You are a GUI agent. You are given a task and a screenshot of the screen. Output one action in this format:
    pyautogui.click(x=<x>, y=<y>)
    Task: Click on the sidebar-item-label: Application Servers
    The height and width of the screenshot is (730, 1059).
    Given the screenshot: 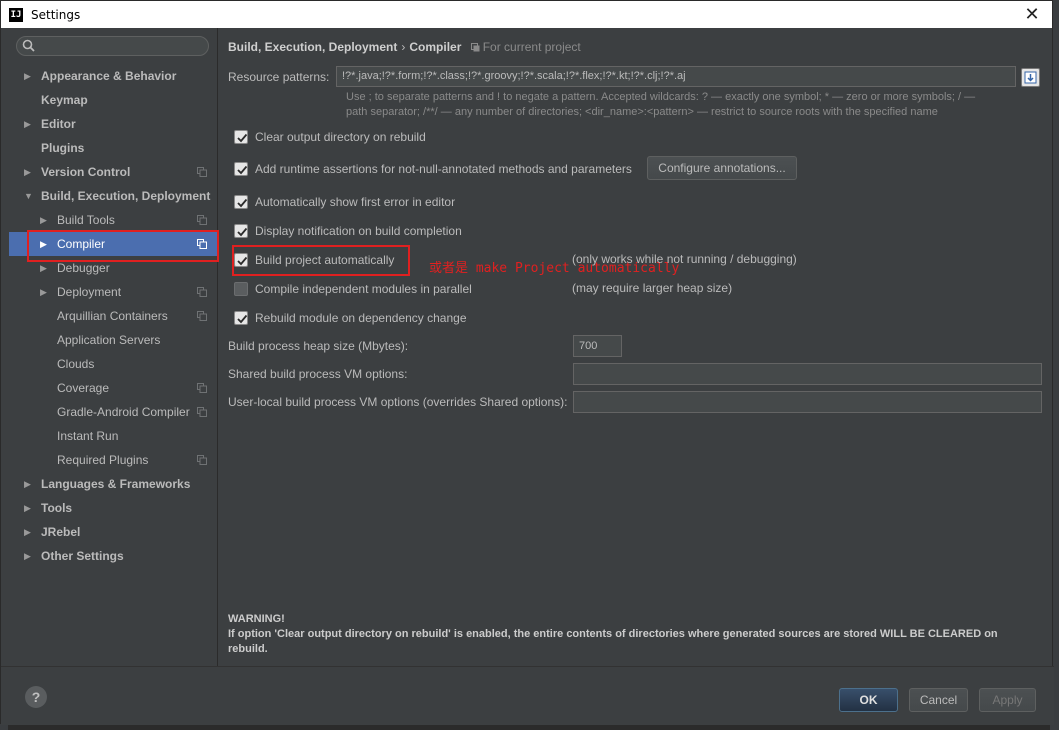 What is the action you would take?
    pyautogui.click(x=109, y=340)
    